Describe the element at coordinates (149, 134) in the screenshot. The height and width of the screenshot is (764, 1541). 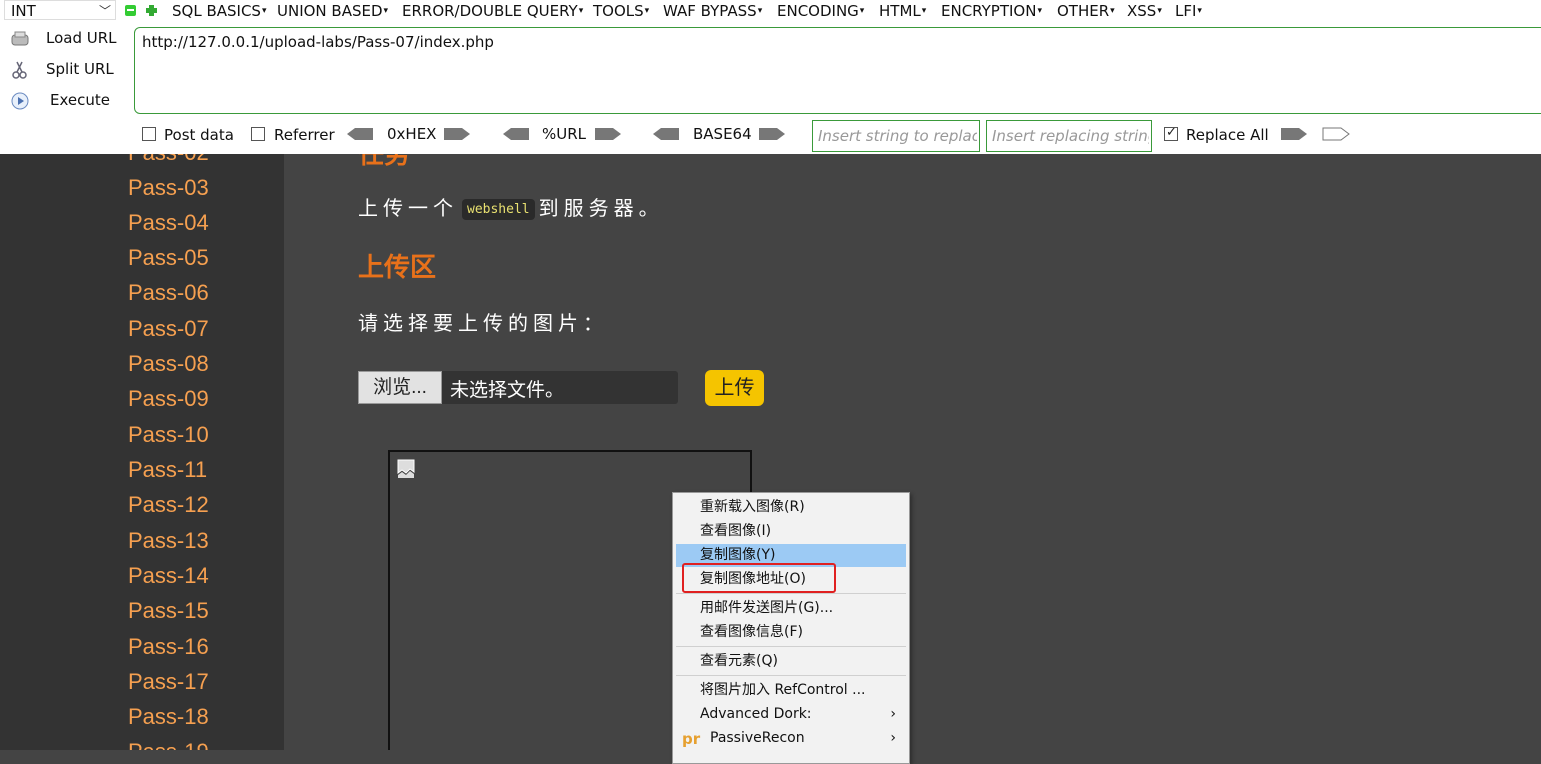
I see `post-data-checkbox` at that location.